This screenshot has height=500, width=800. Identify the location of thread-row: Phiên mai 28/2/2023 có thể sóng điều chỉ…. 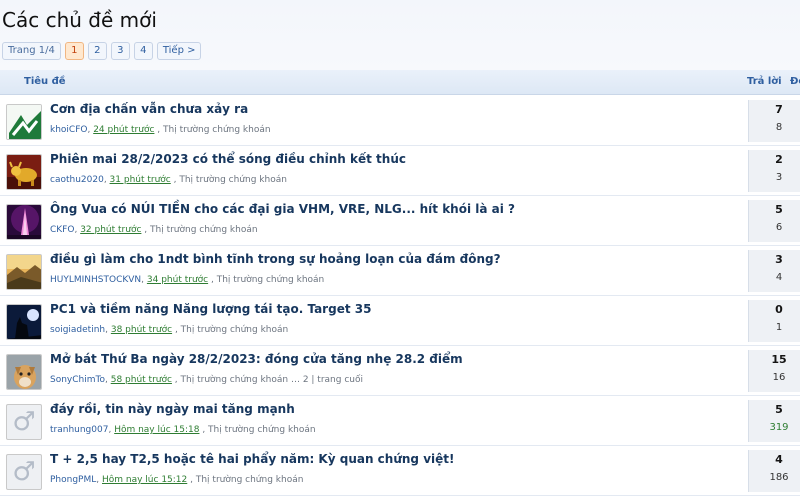
(400, 171).